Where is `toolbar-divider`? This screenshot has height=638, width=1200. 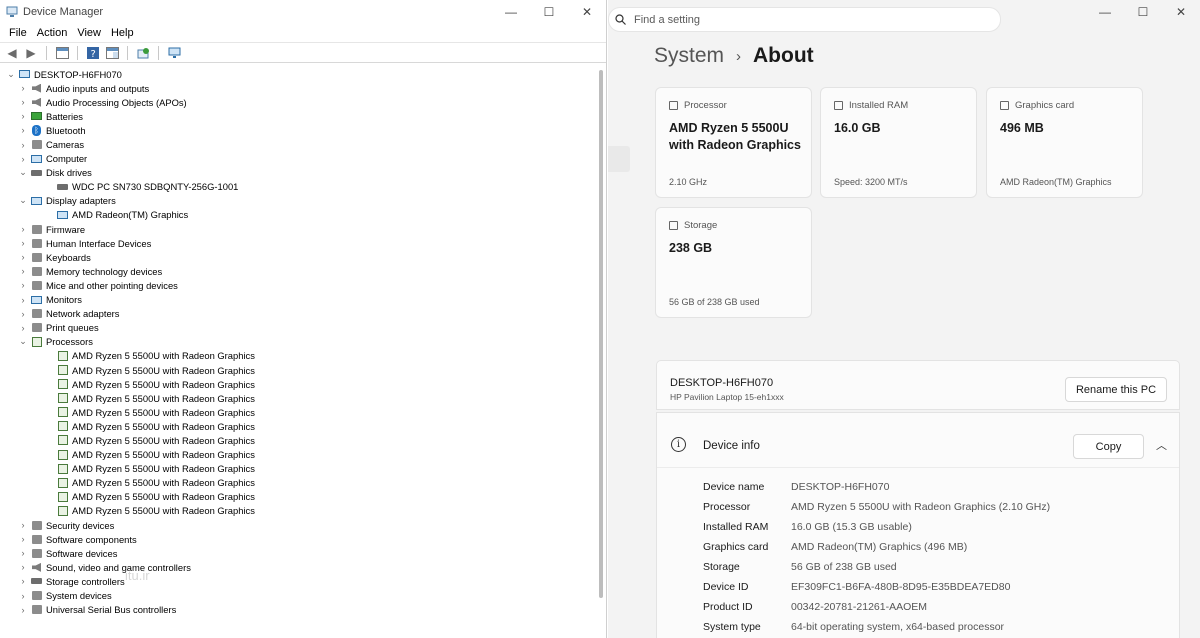
toolbar-divider is located at coordinates (158, 52).